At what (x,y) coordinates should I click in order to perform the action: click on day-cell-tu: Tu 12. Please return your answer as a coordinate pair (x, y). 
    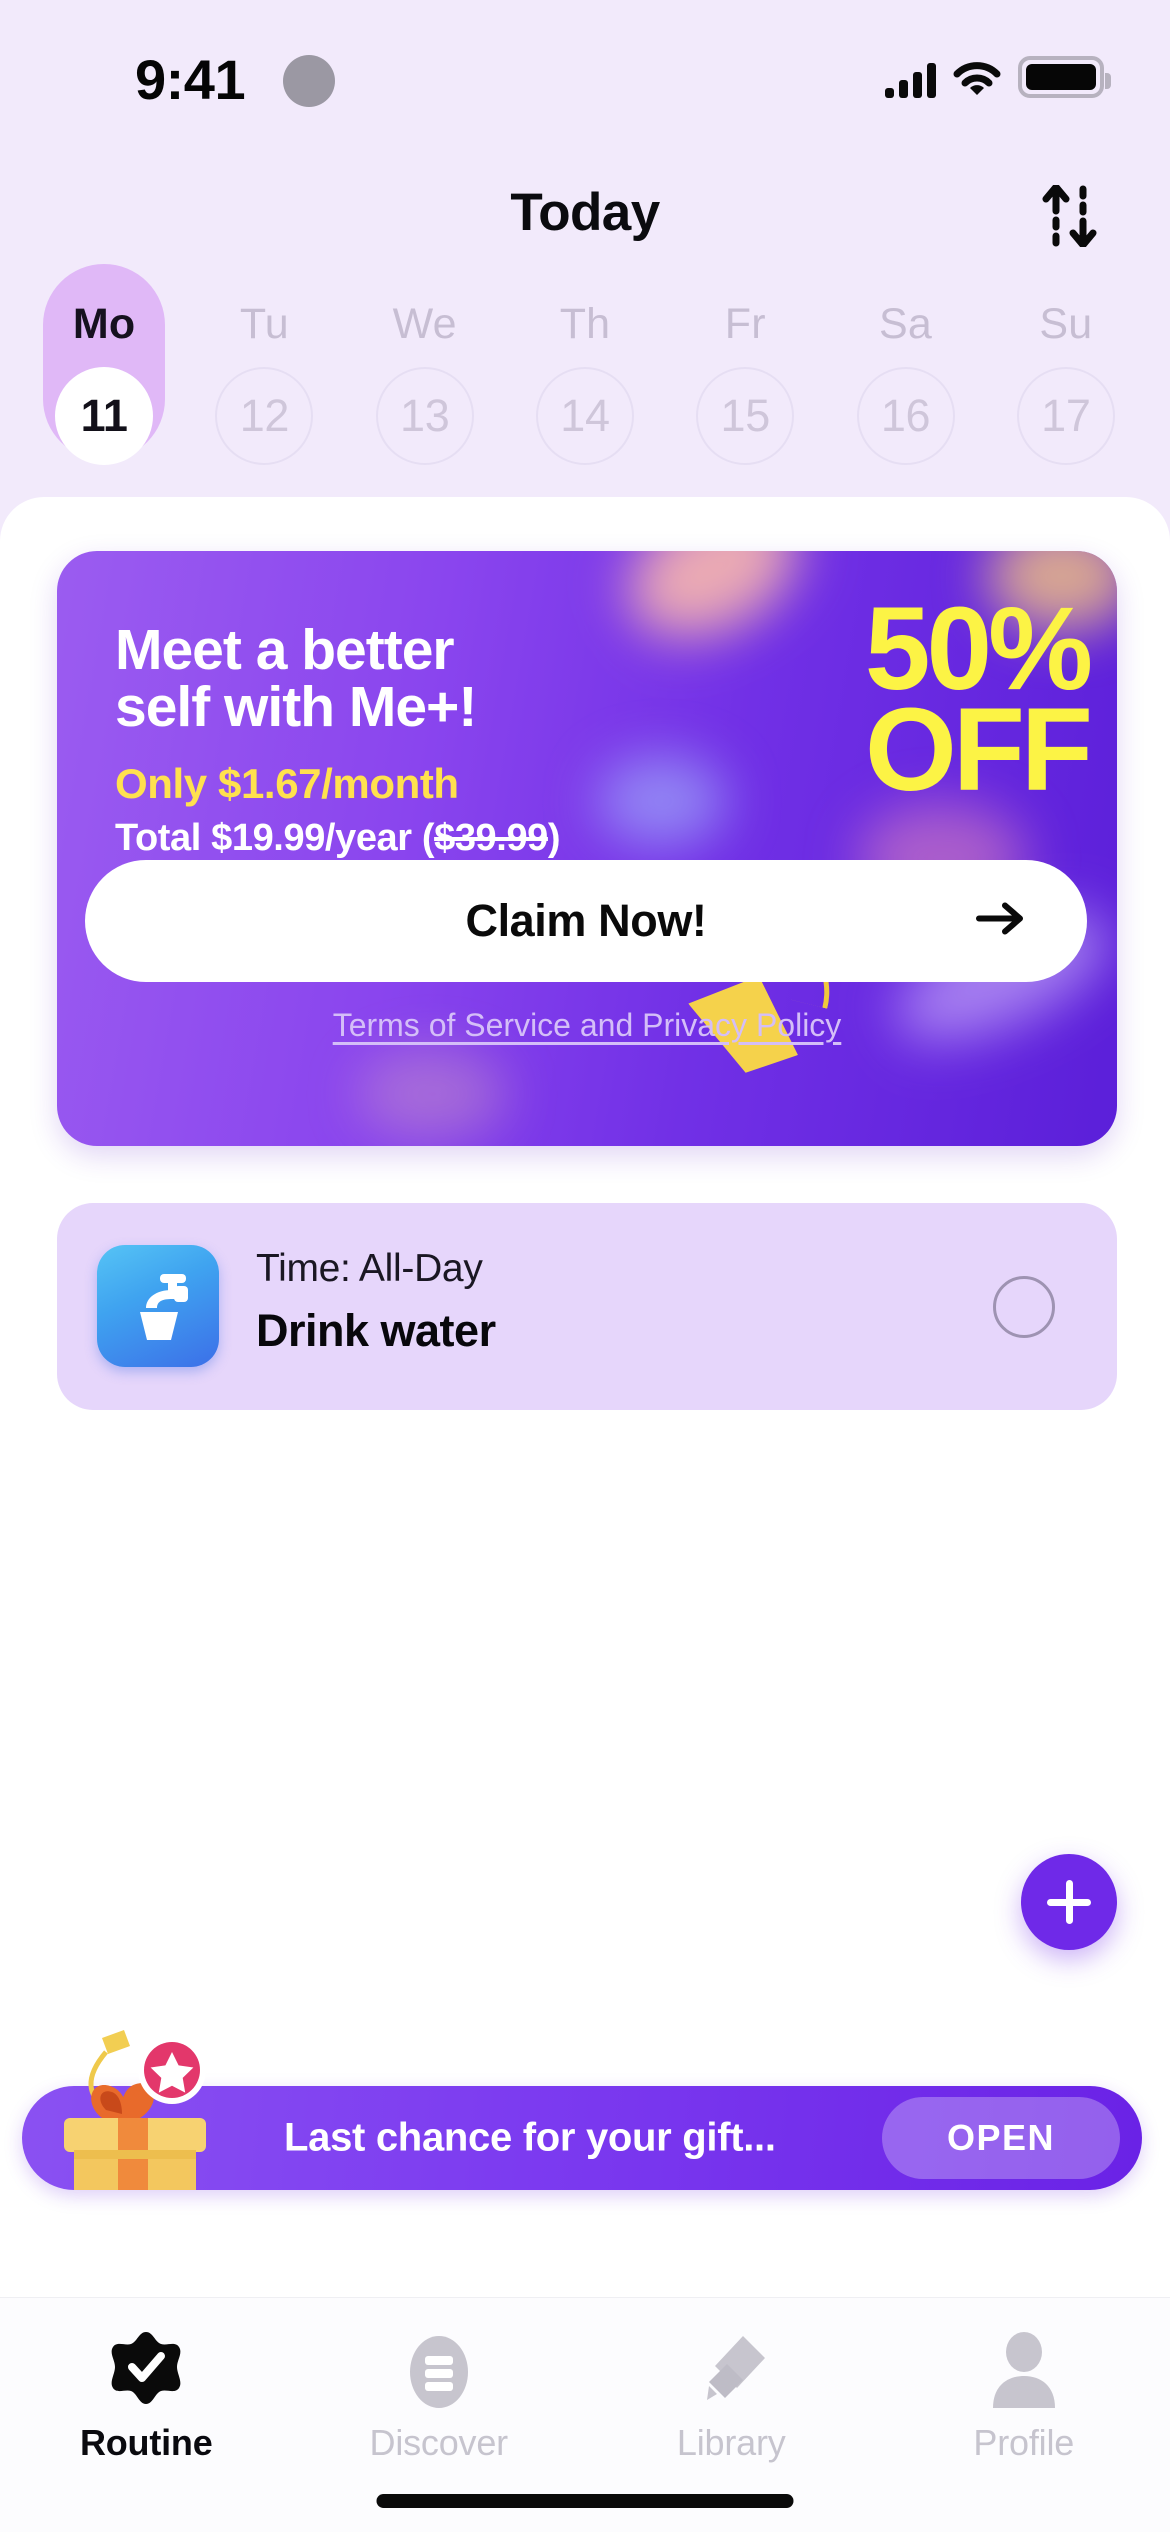
    Looking at the image, I should click on (264, 389).